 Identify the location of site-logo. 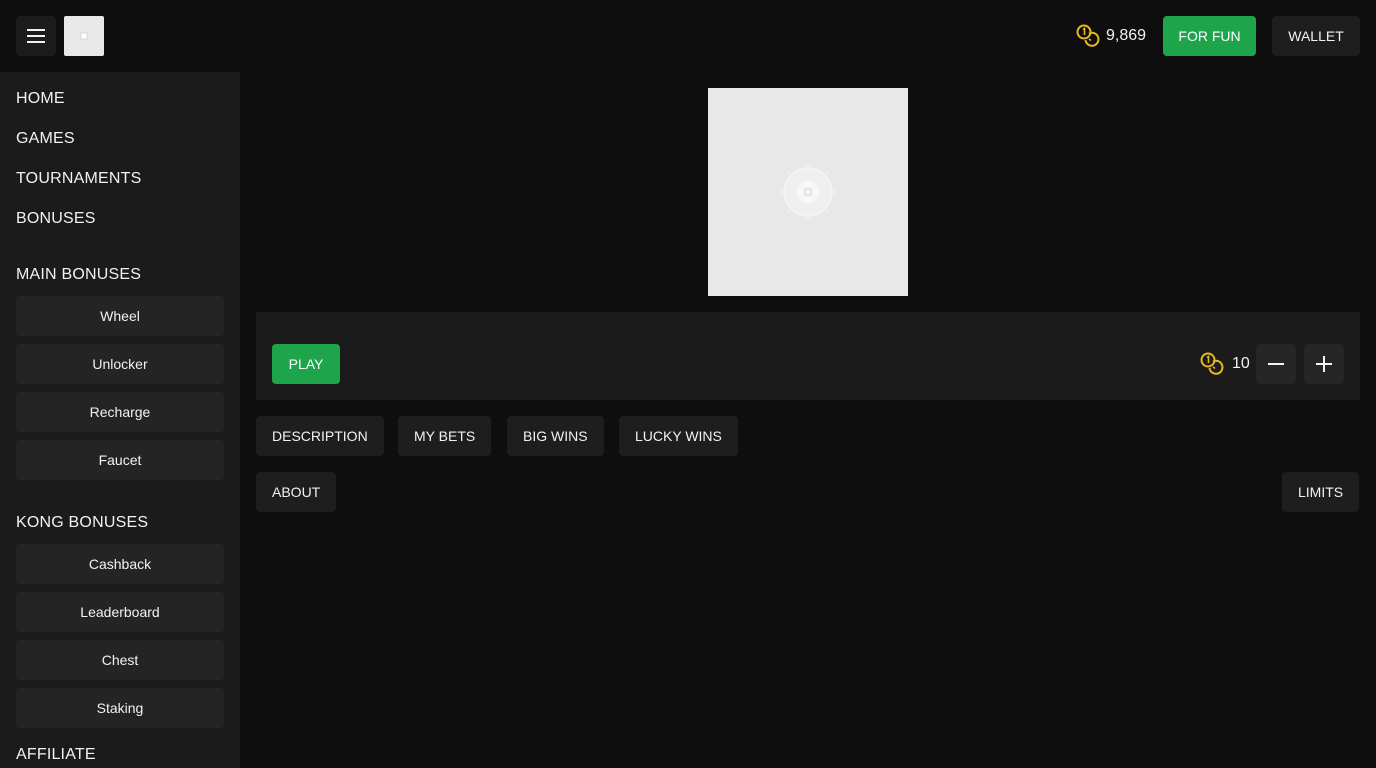
(84, 36).